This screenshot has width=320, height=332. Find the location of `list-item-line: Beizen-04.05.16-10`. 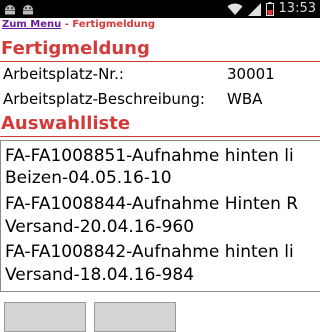

list-item-line: Beizen-04.05.16-10 is located at coordinates (88, 178).